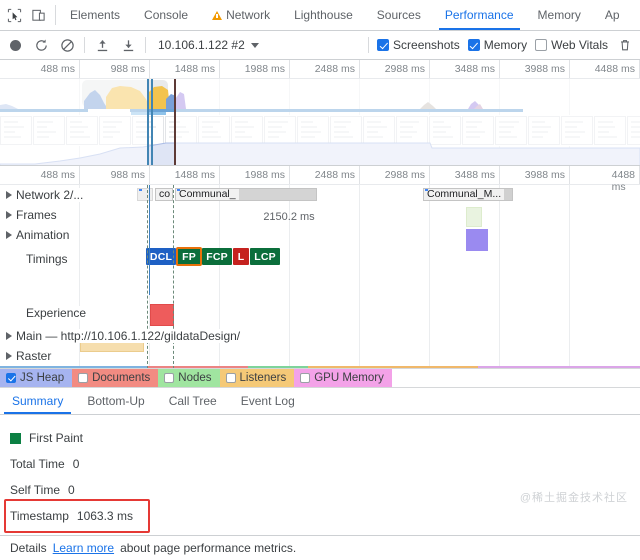 This screenshot has height=560, width=640. I want to click on screenshots-checkbox-box, so click(383, 45).